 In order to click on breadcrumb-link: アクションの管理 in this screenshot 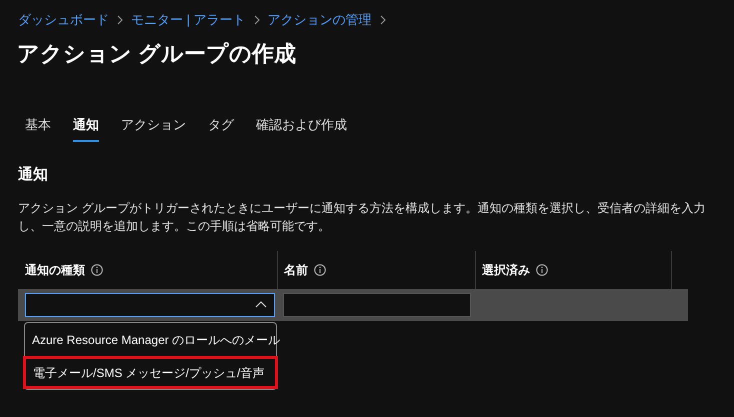, I will do `click(320, 20)`.